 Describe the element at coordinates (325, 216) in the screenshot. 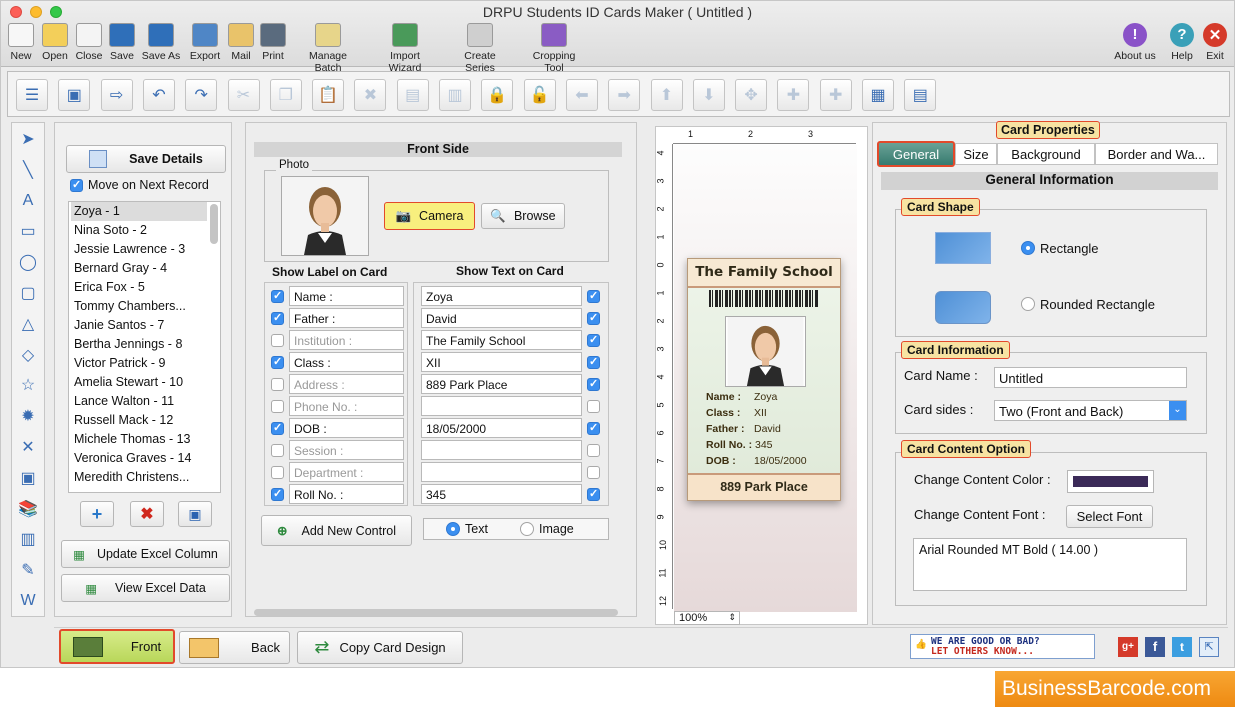

I see `student-photo` at that location.